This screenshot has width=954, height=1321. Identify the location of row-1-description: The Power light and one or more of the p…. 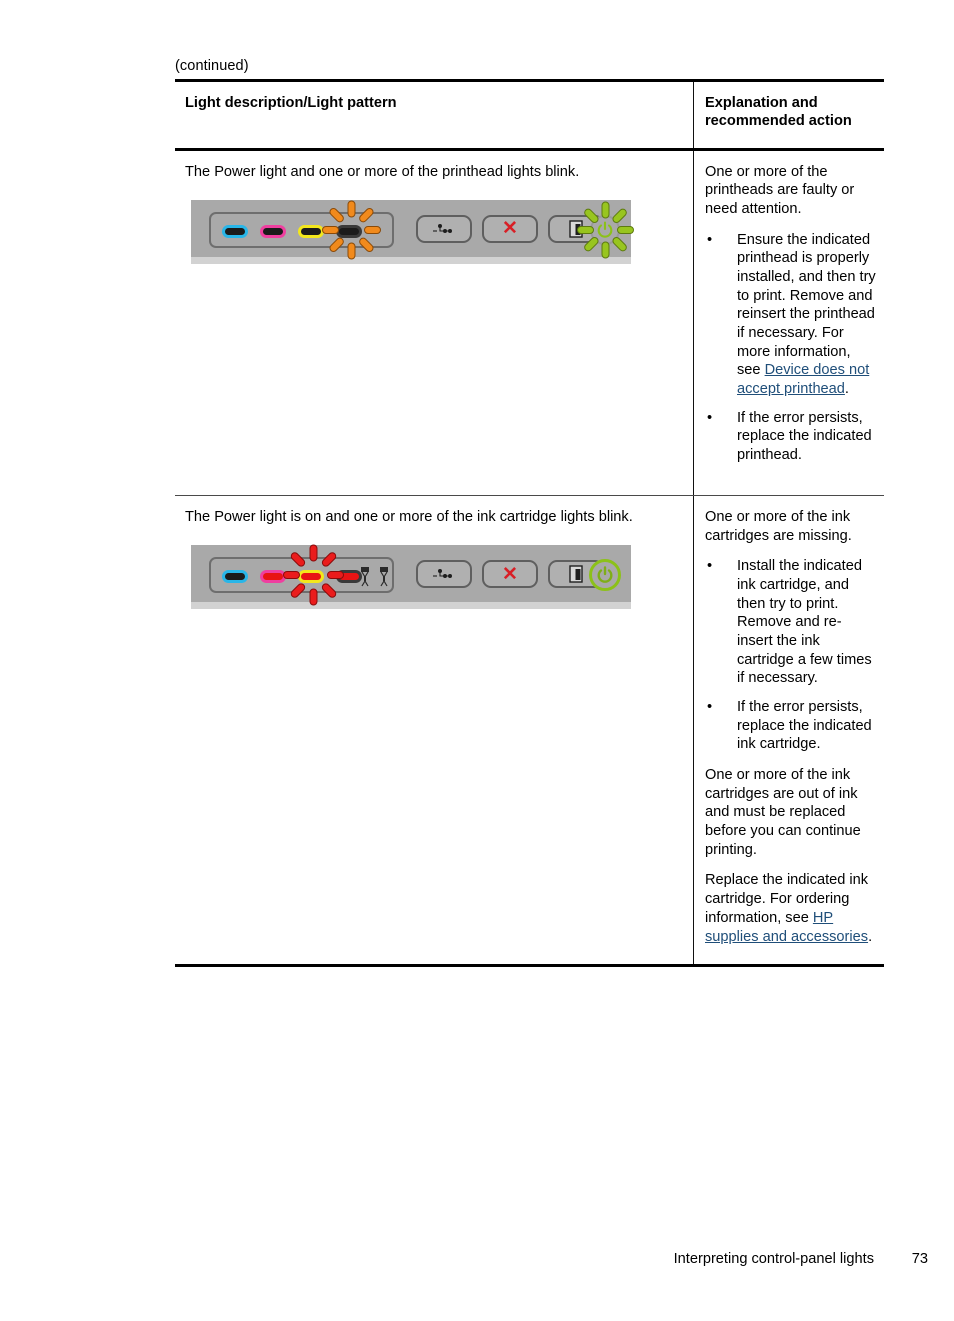
(382, 171).